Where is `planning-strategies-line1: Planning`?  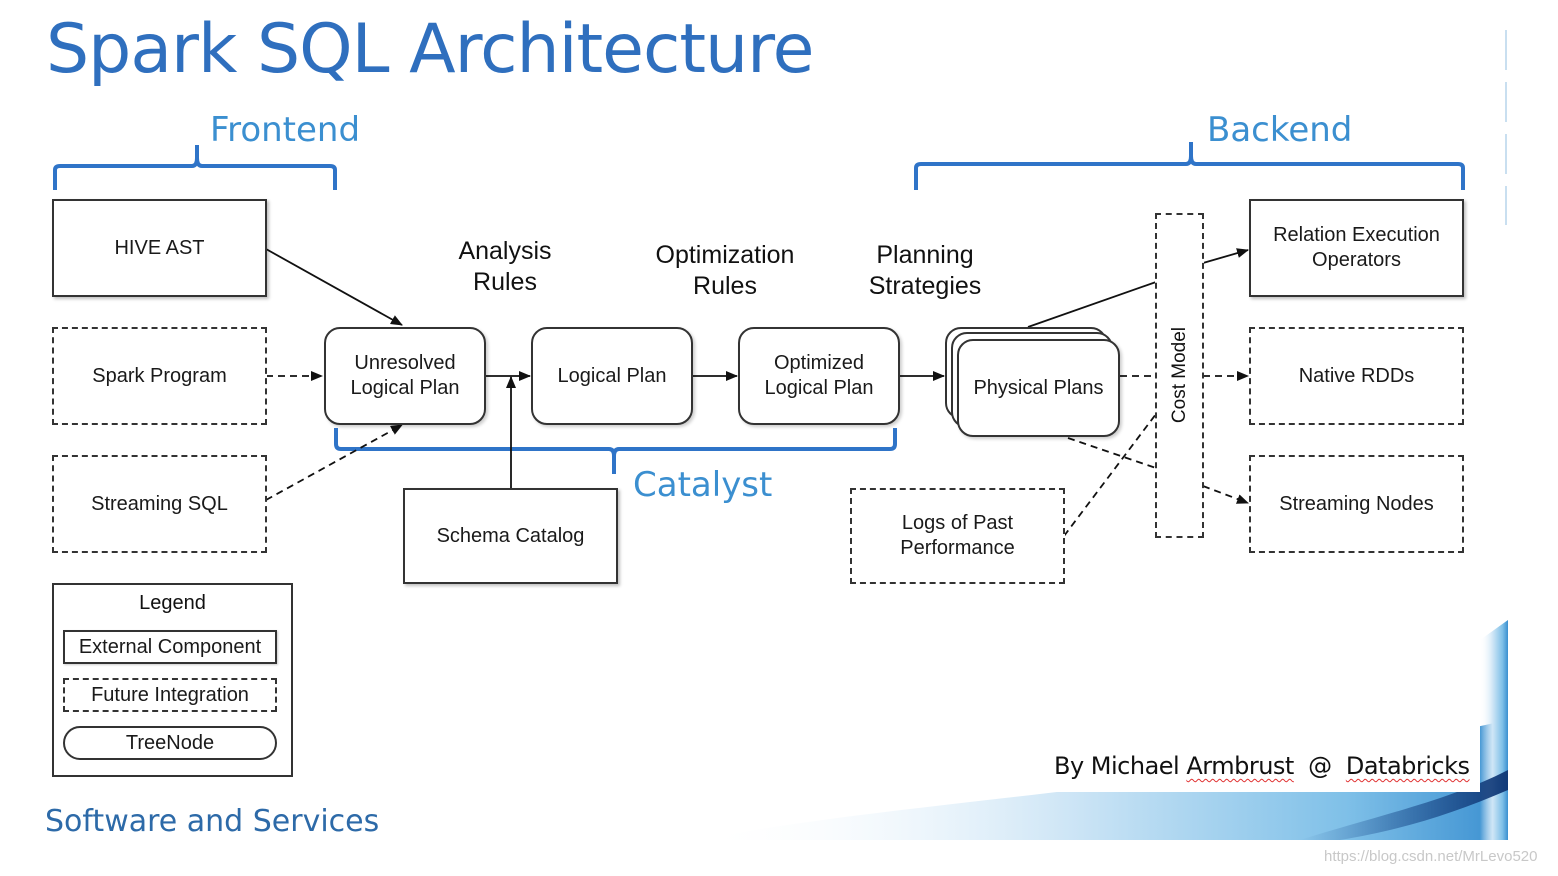 planning-strategies-line1: Planning is located at coordinates (925, 255).